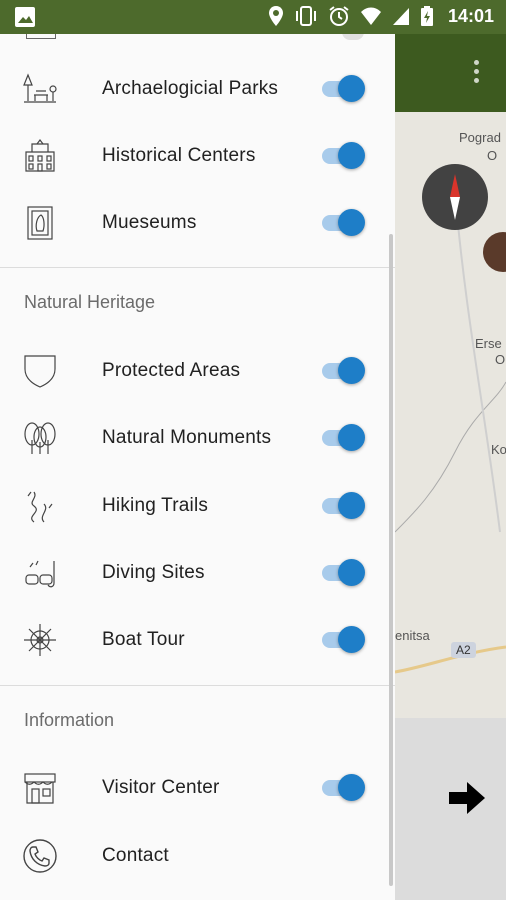 The height and width of the screenshot is (900, 506). I want to click on shield-icon, so click(40, 371).